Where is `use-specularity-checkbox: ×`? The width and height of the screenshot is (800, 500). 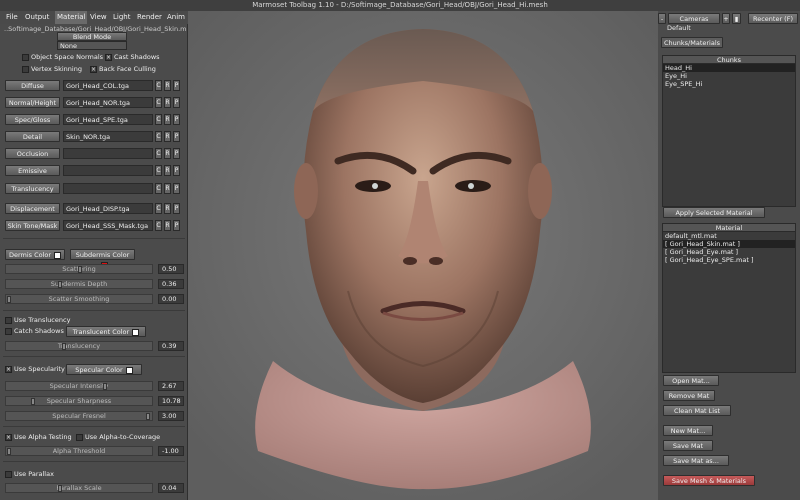
use-specularity-checkbox: × is located at coordinates (8, 369).